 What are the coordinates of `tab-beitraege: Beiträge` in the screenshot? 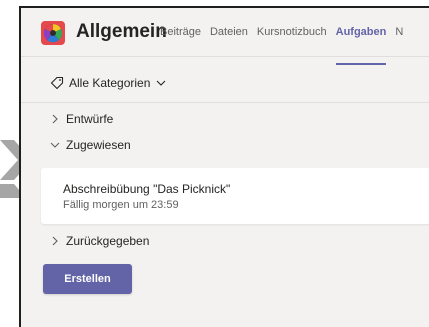 It's located at (180, 37).